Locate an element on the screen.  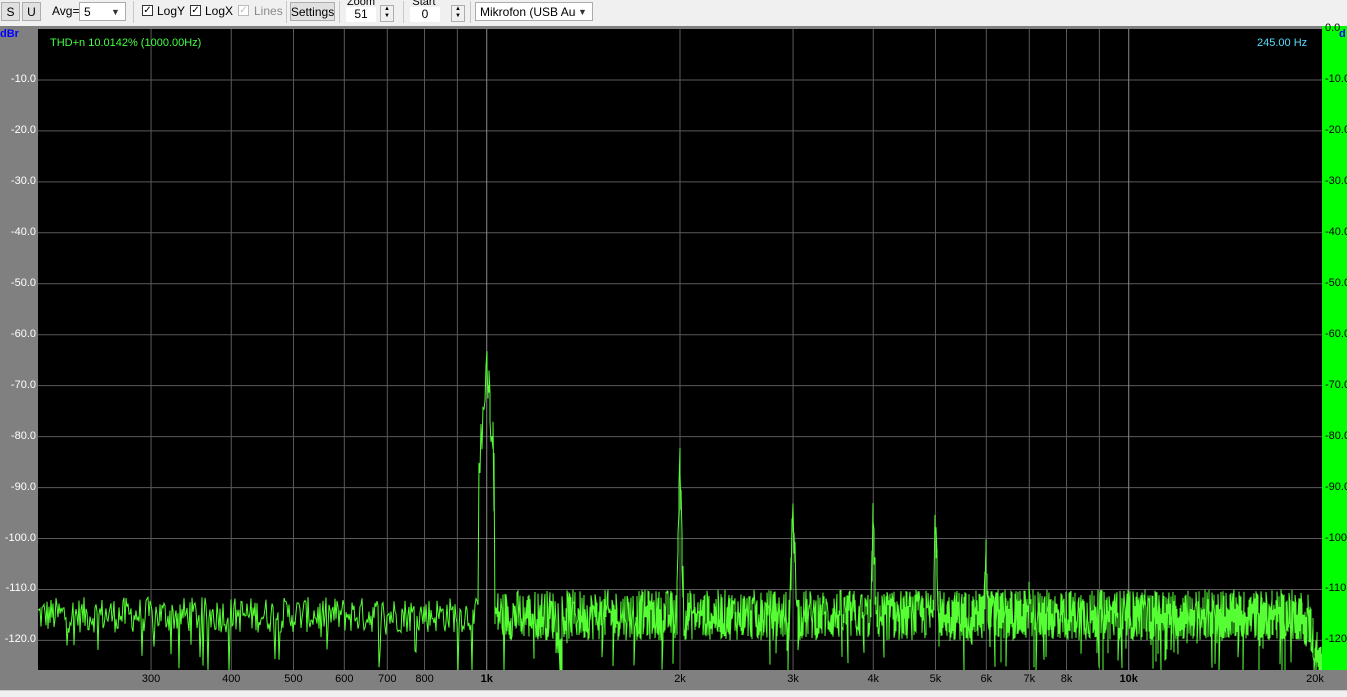
start-input: 0 is located at coordinates (425, 14).